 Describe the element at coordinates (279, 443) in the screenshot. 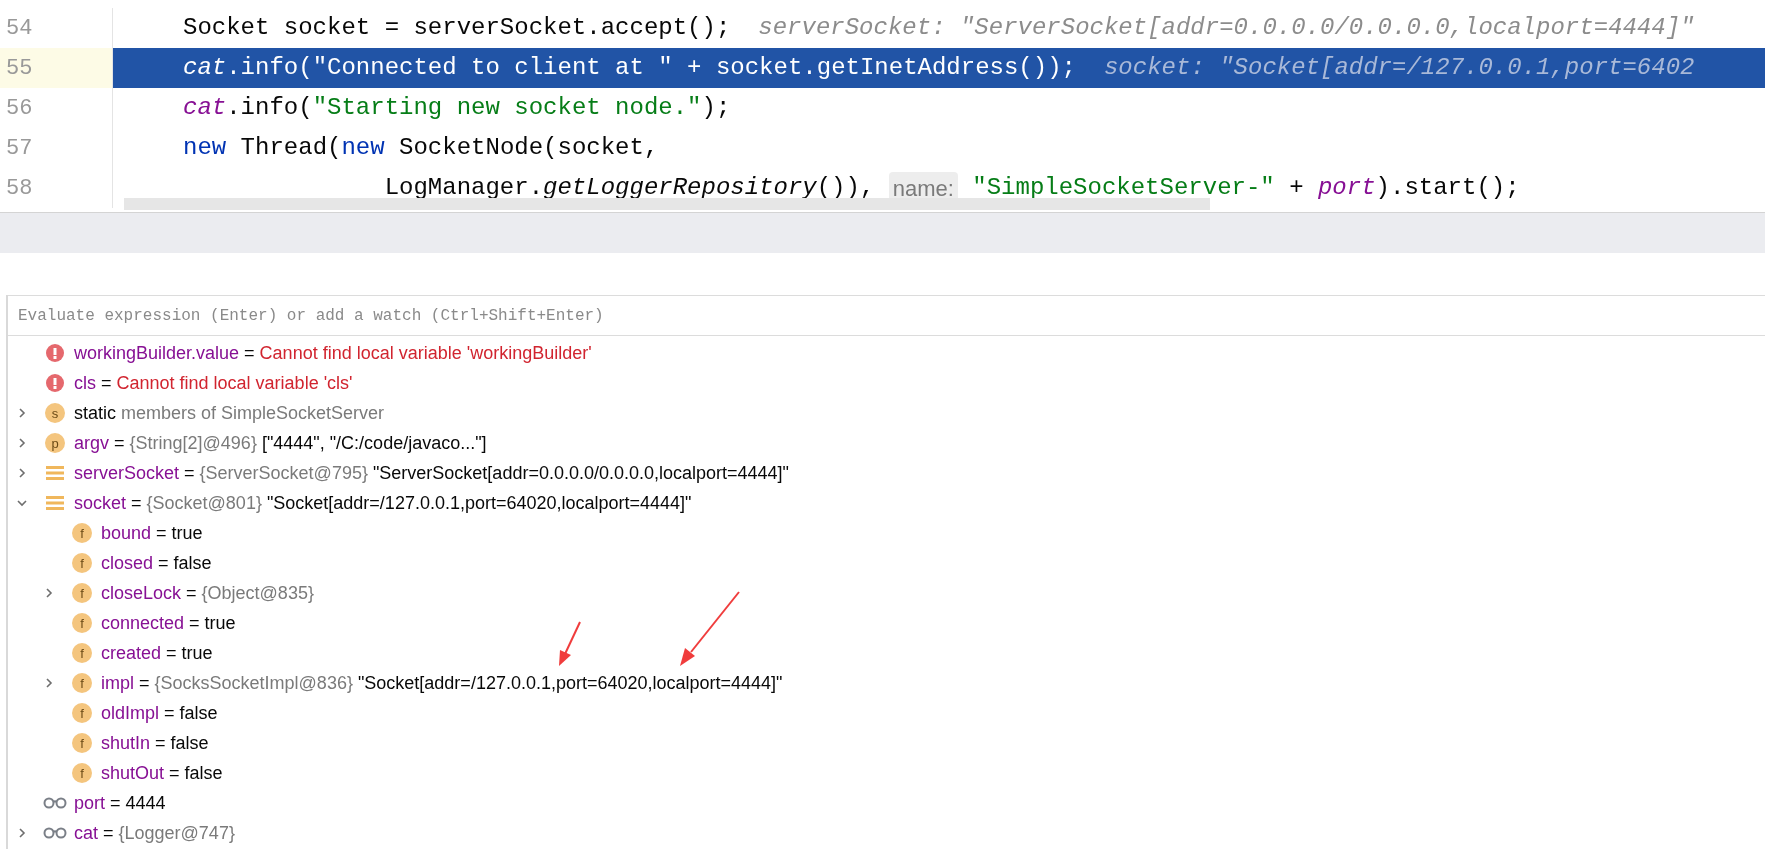

I see `variable-entry: argv = {String[2]@496} ["4444", "/C:/code/javaco..."]` at that location.